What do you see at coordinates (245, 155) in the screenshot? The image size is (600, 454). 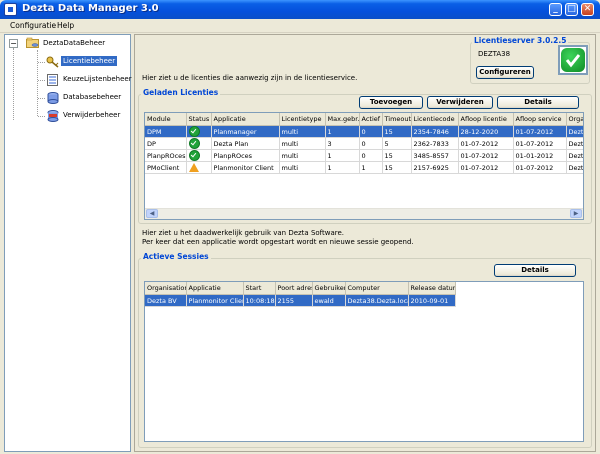 I see `cell-applicatie: PlanpROces` at bounding box center [245, 155].